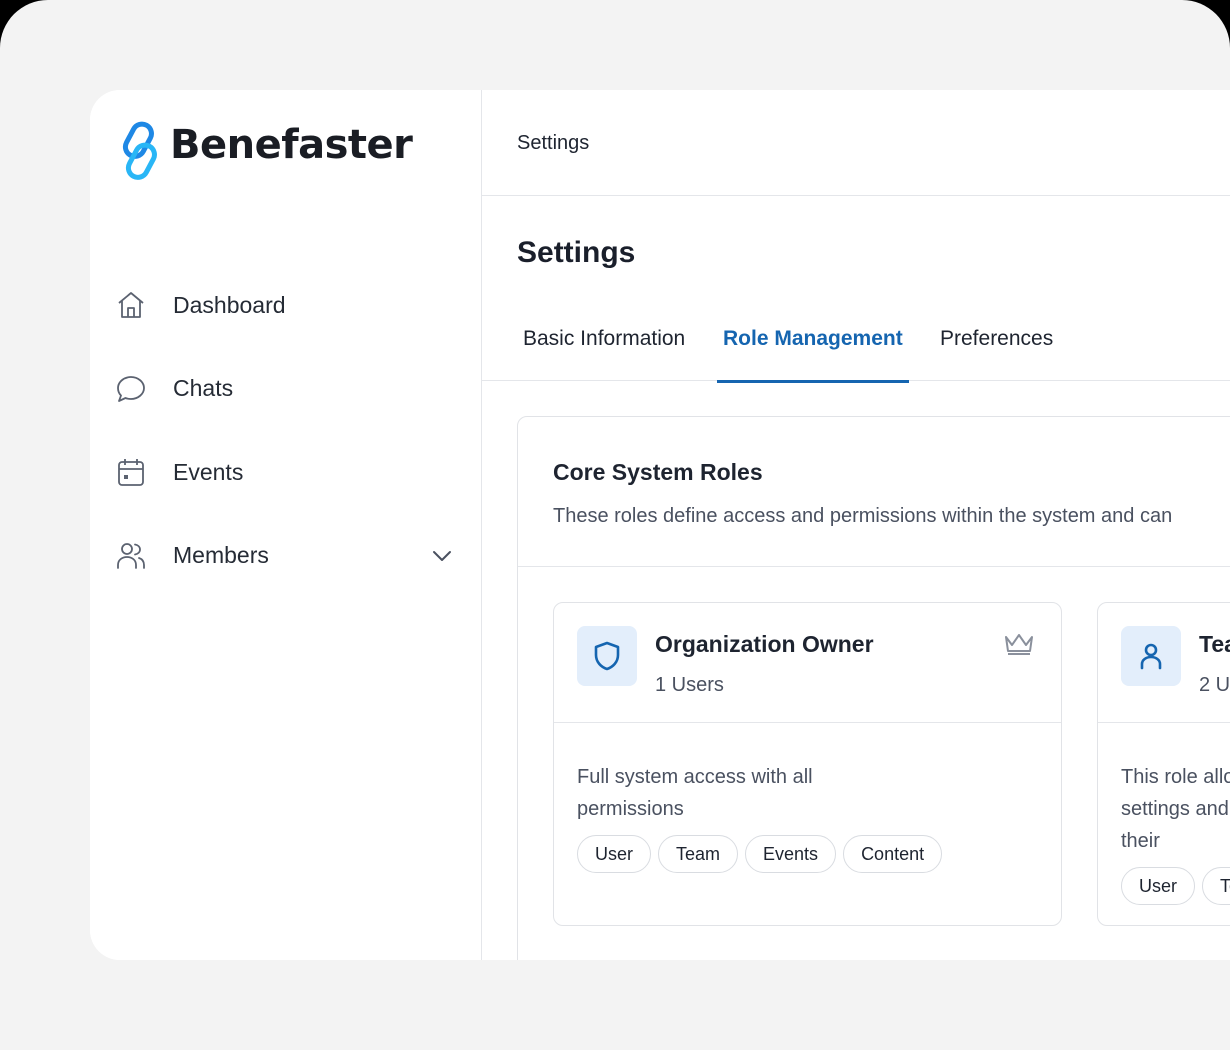 This screenshot has width=1230, height=1050. What do you see at coordinates (284, 556) in the screenshot?
I see `sidebar-item-members: Members` at bounding box center [284, 556].